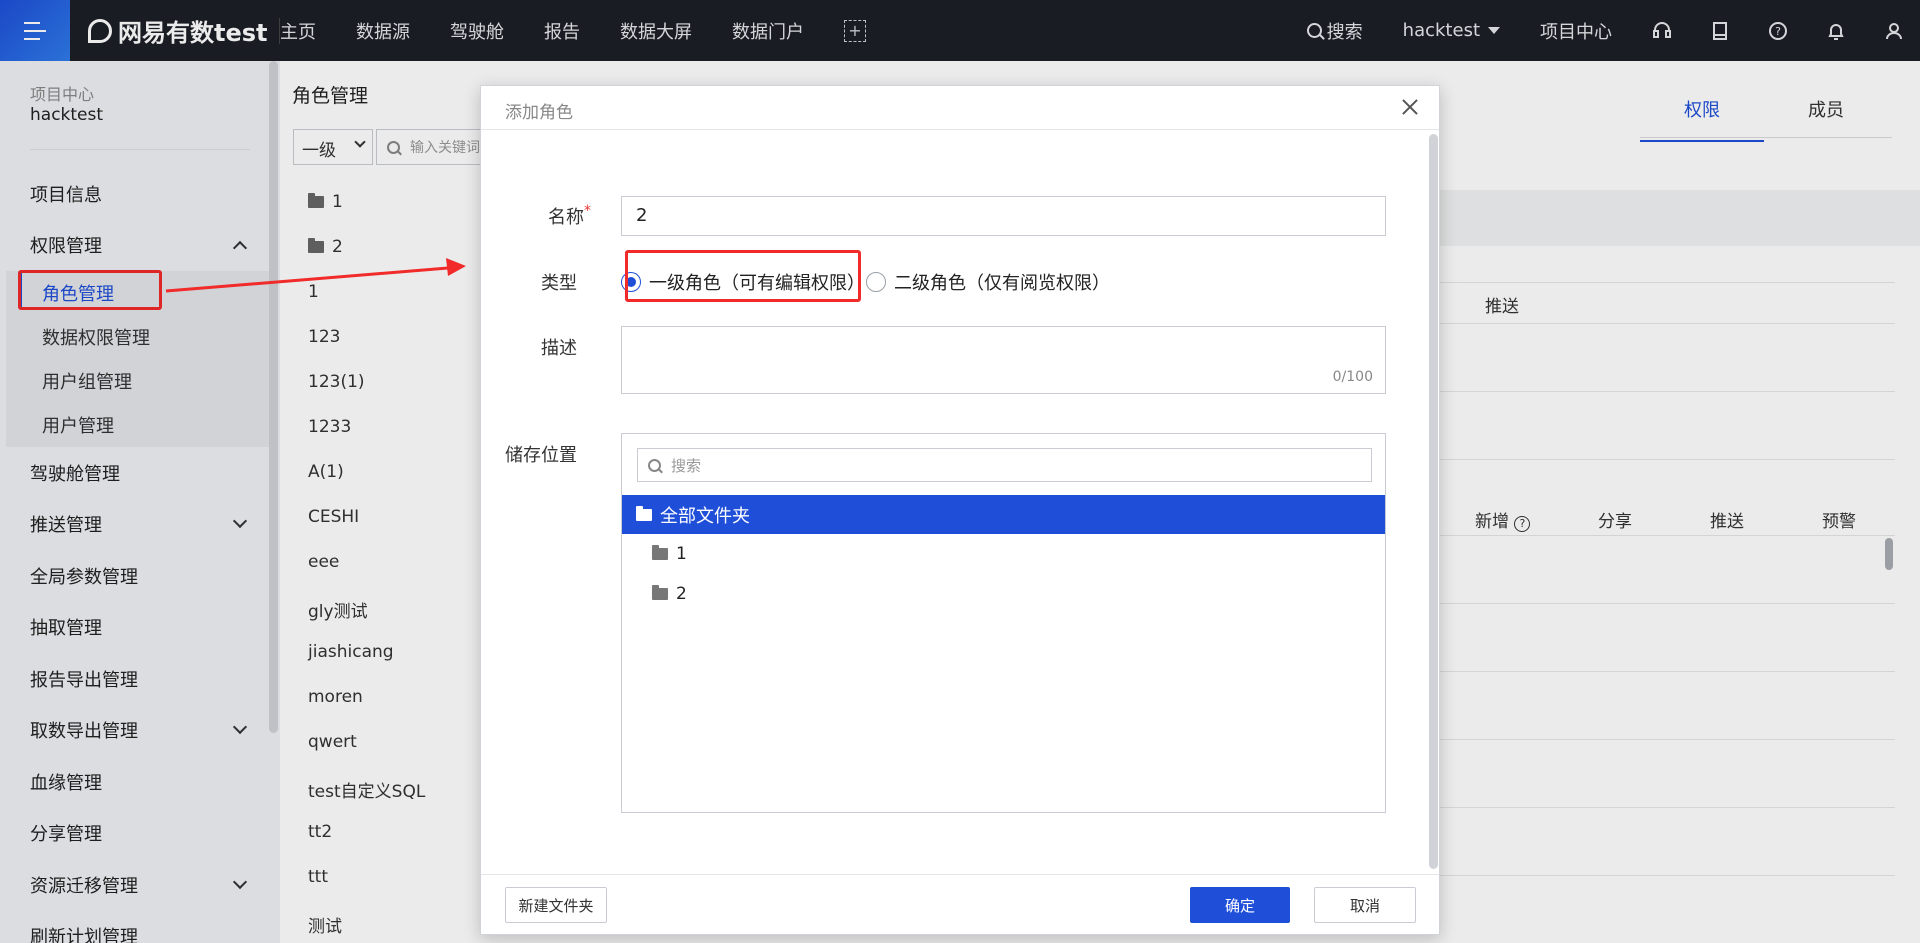 This screenshot has width=1920, height=943. What do you see at coordinates (1433, 501) in the screenshot?
I see `dialog-scrollbar` at bounding box center [1433, 501].